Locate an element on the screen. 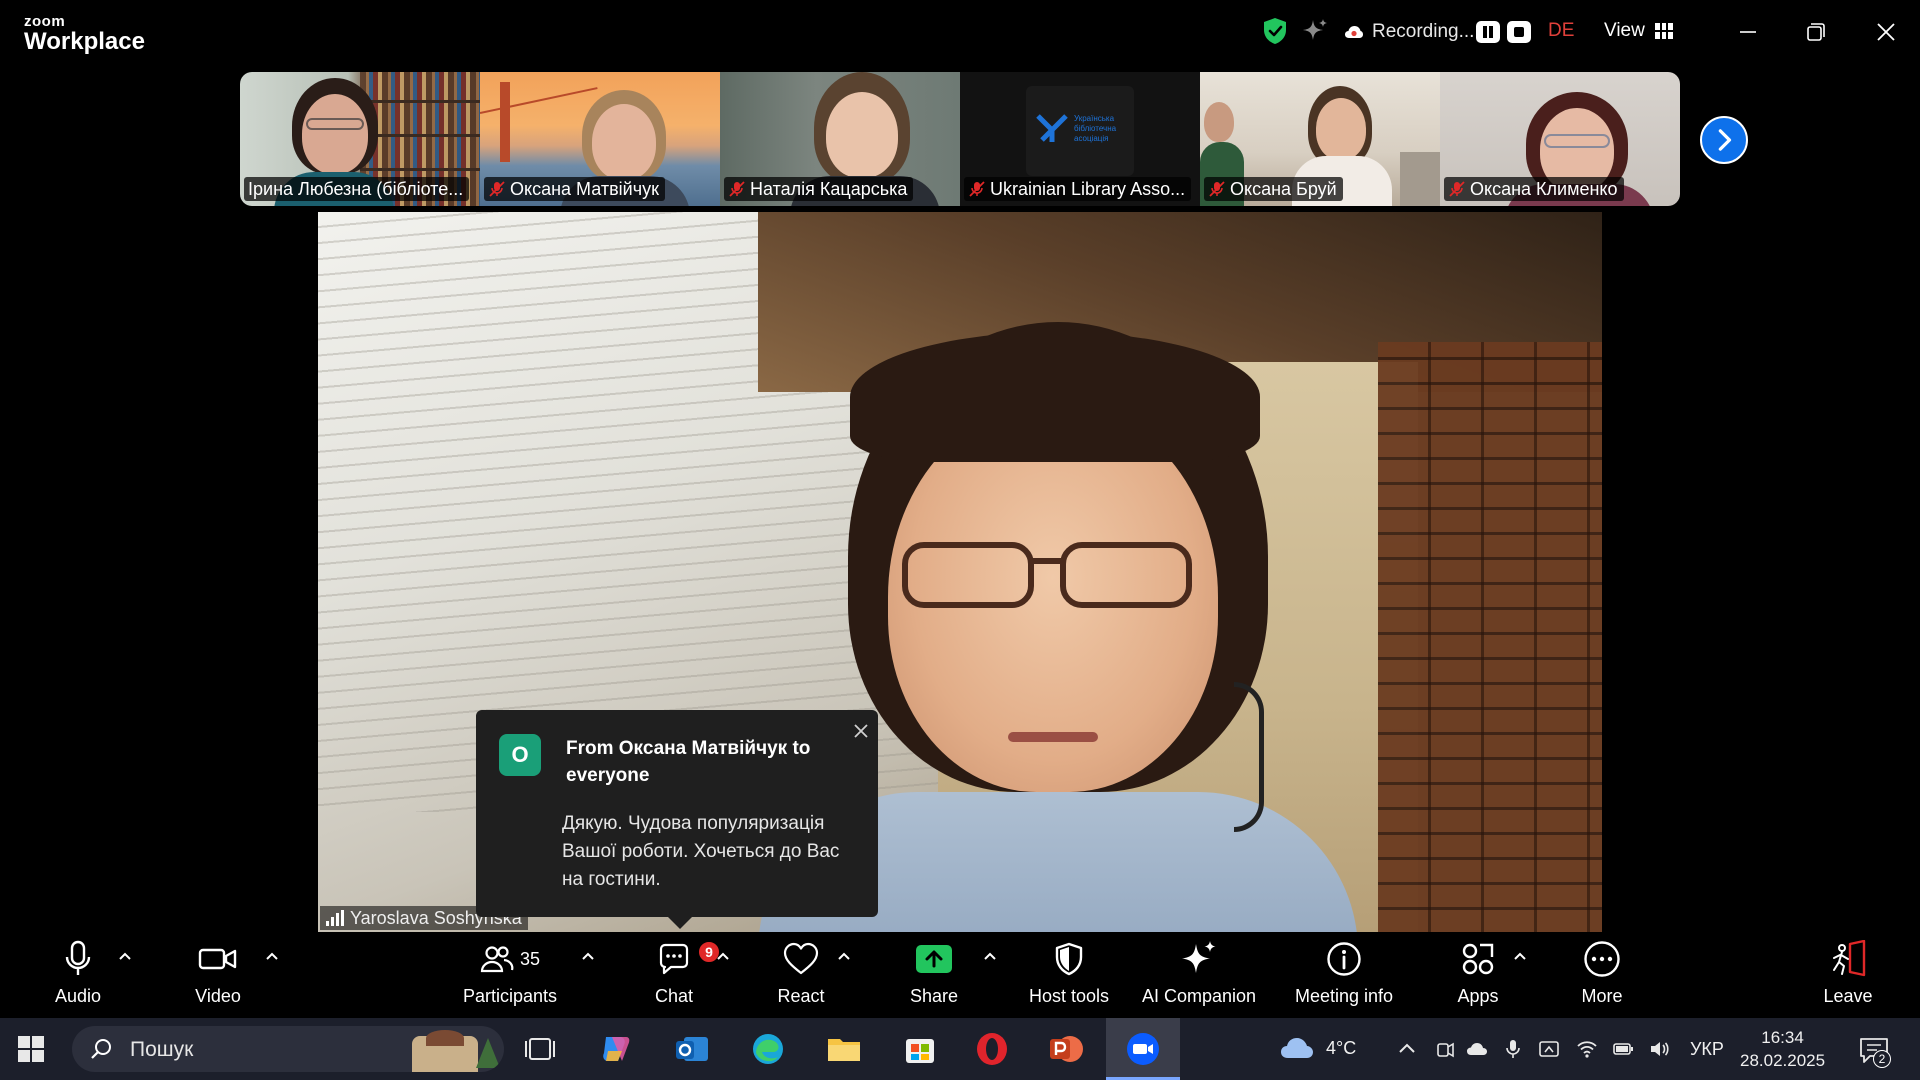 This screenshot has height=1080, width=1920. cloud-recording-icon is located at coordinates (1354, 32).